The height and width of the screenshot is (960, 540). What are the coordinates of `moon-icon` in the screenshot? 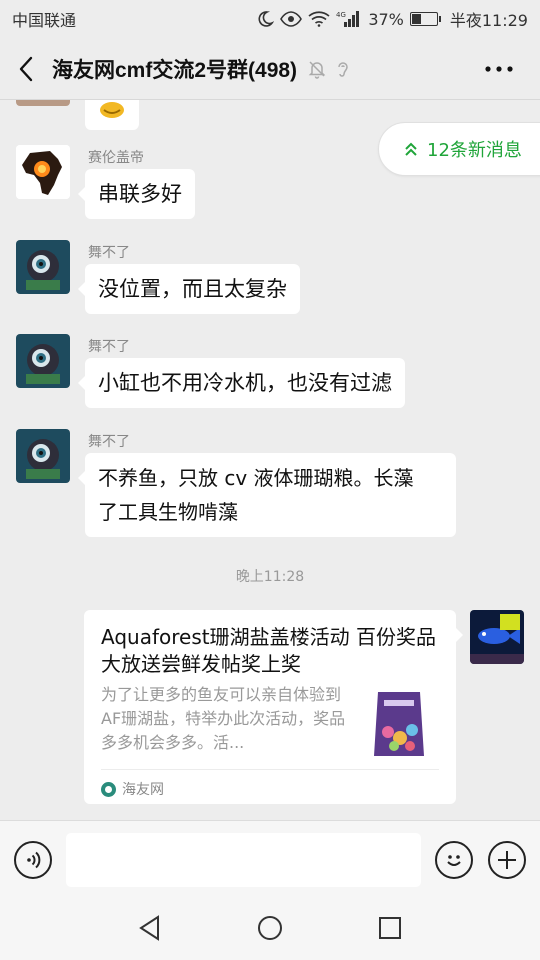 It's located at (265, 19).